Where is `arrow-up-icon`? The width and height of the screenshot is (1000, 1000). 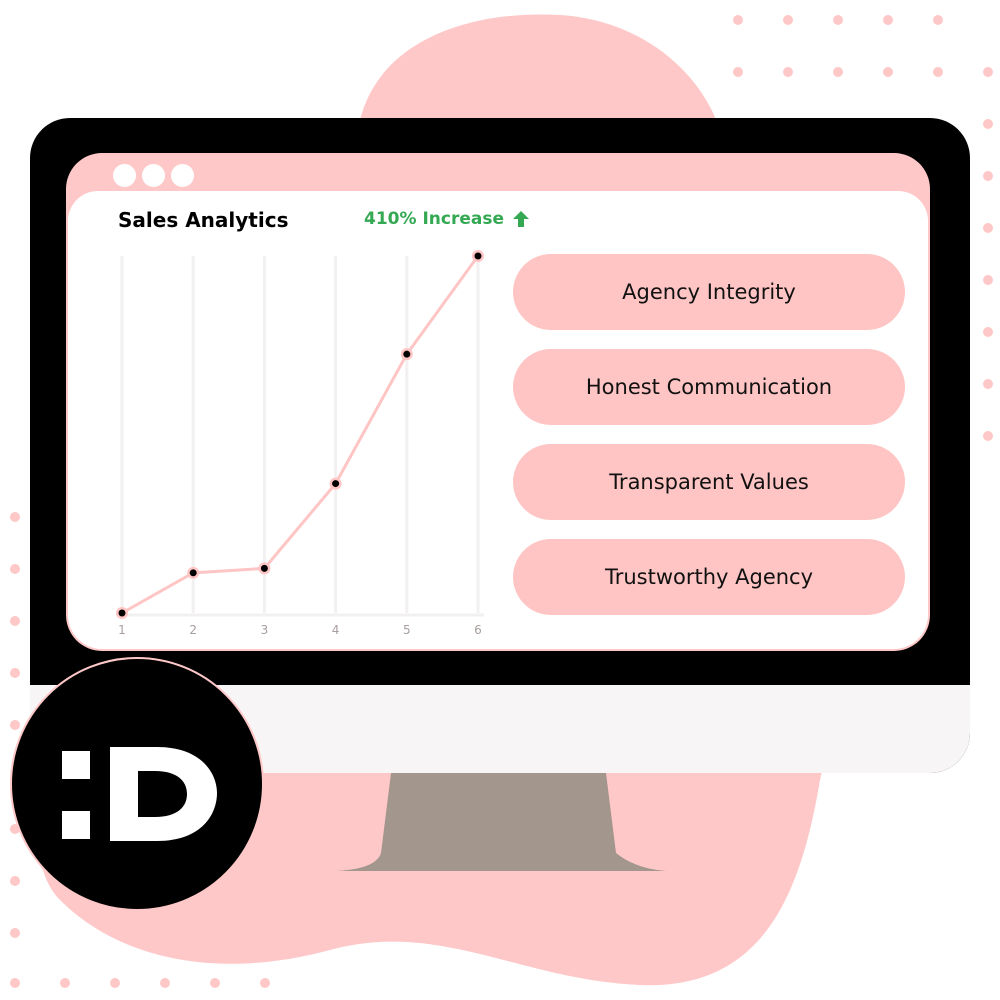
arrow-up-icon is located at coordinates (521, 219).